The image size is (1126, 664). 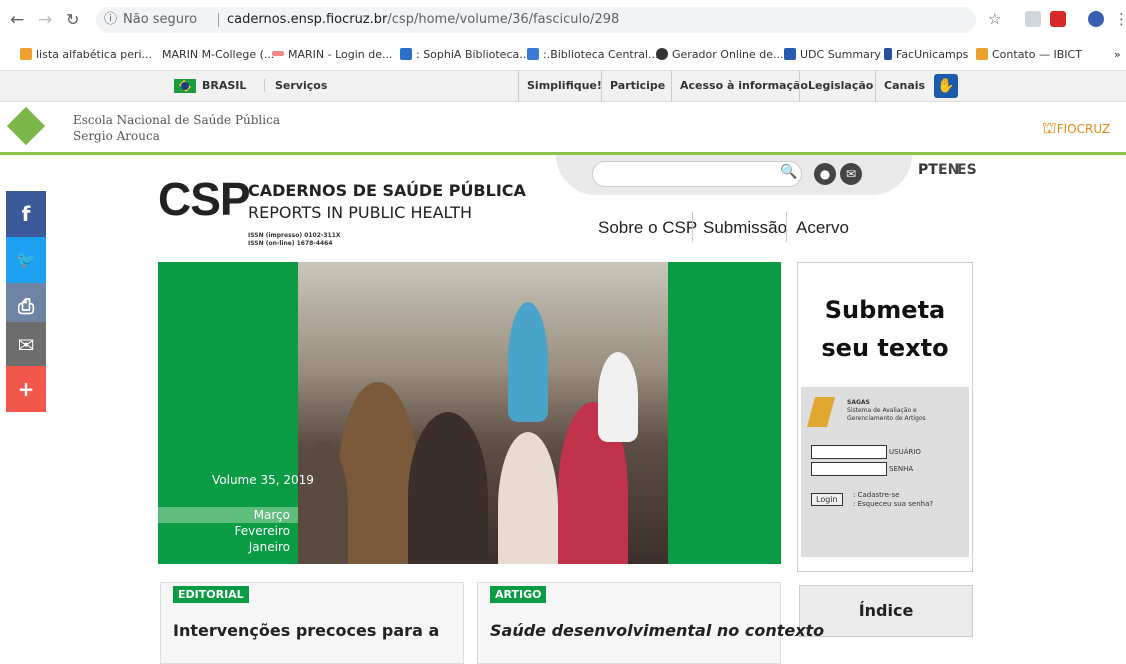 I want to click on nav-acervo: Acervo, so click(x=822, y=228).